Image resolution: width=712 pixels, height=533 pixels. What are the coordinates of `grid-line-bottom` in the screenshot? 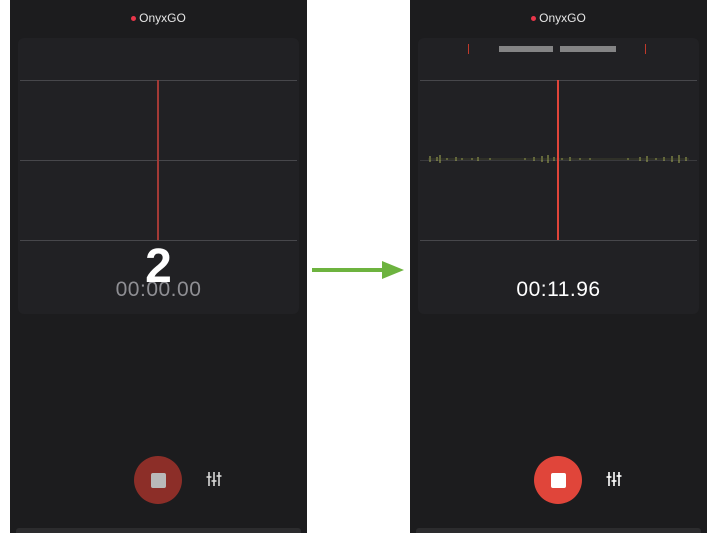 It's located at (558, 240).